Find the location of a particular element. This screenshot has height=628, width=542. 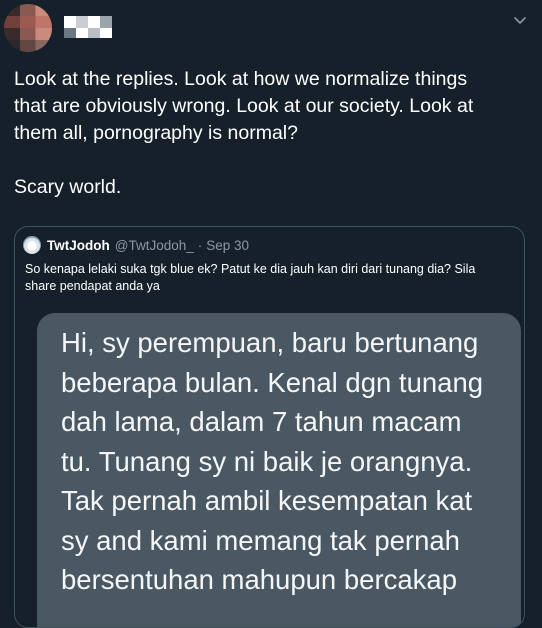

author-name-redacted is located at coordinates (92, 27).